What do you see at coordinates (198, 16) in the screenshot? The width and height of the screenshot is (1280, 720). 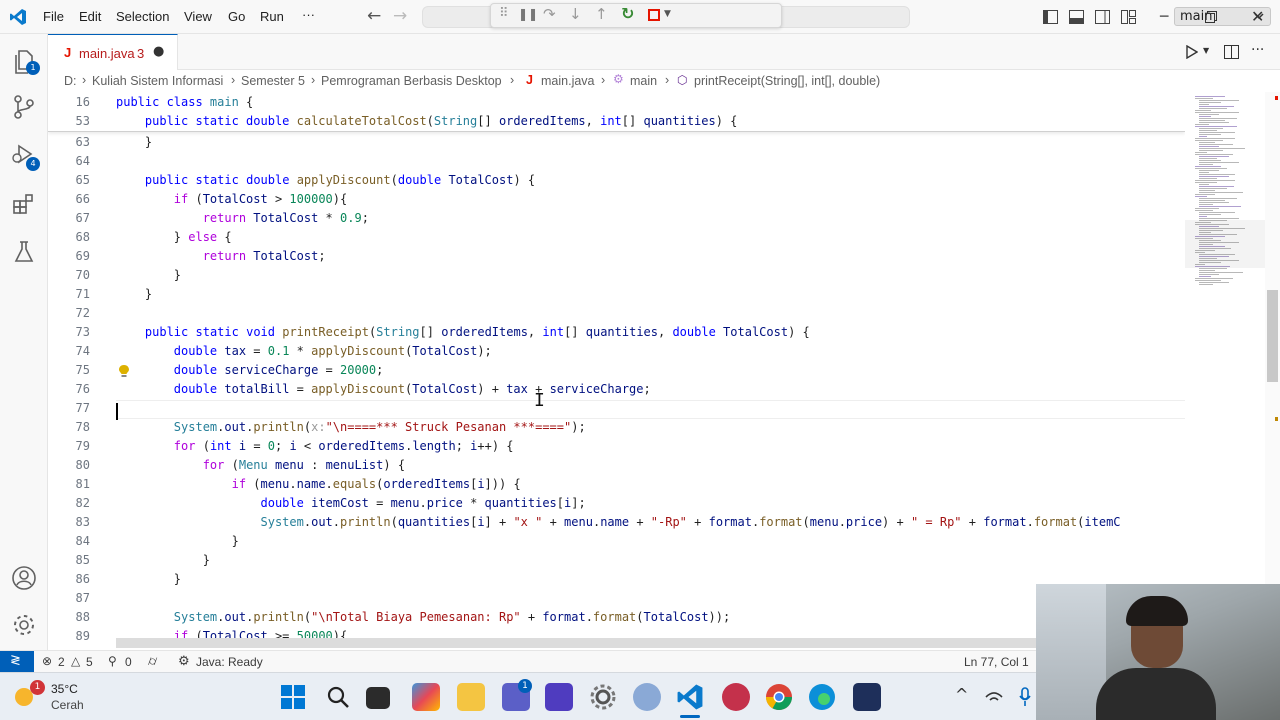 I see `menu-view: View` at bounding box center [198, 16].